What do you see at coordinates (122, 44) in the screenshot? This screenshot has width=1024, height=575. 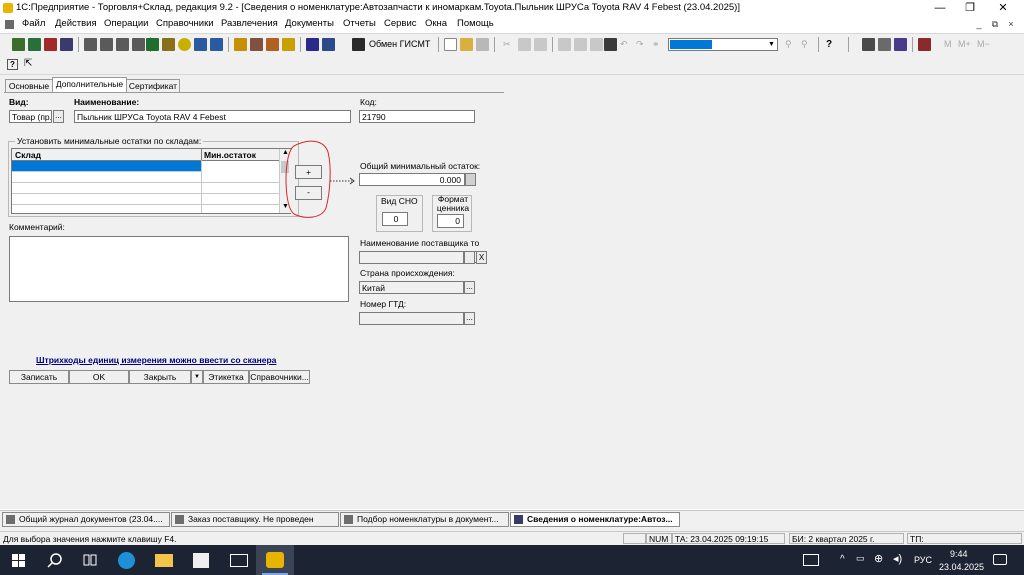 I see `bank-in-icon` at bounding box center [122, 44].